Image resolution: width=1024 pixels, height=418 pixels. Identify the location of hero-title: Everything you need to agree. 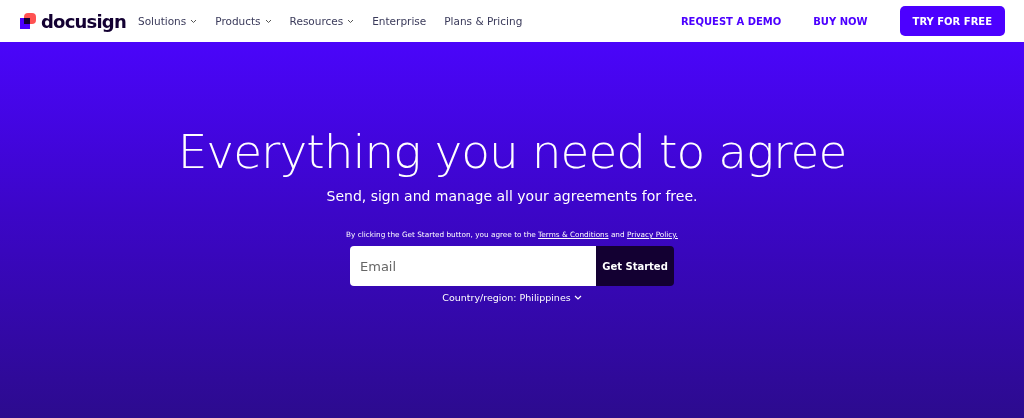
(512, 152).